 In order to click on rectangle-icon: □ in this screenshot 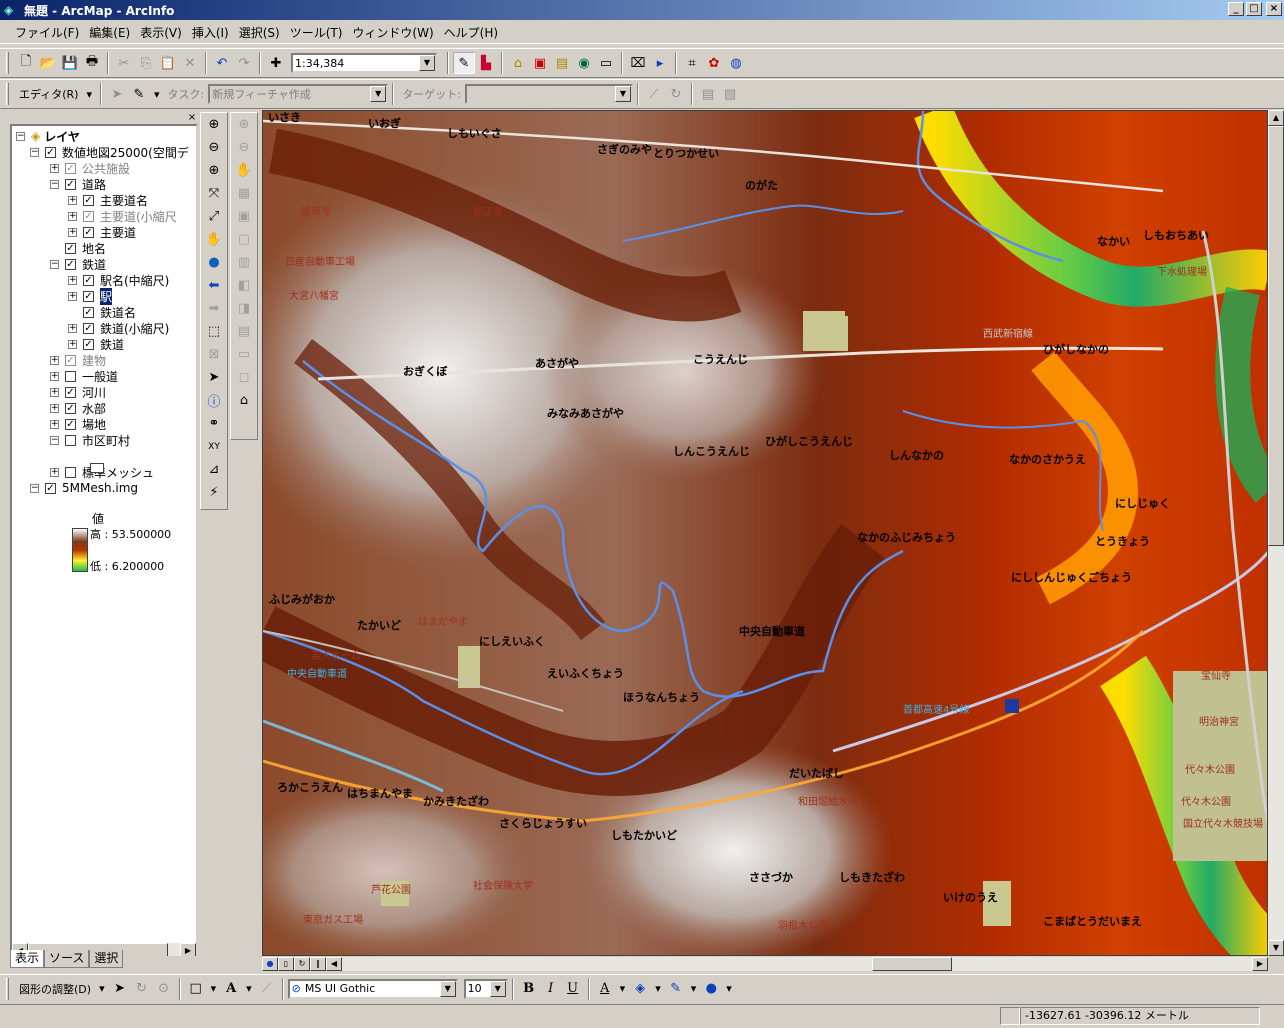, I will do `click(196, 989)`.